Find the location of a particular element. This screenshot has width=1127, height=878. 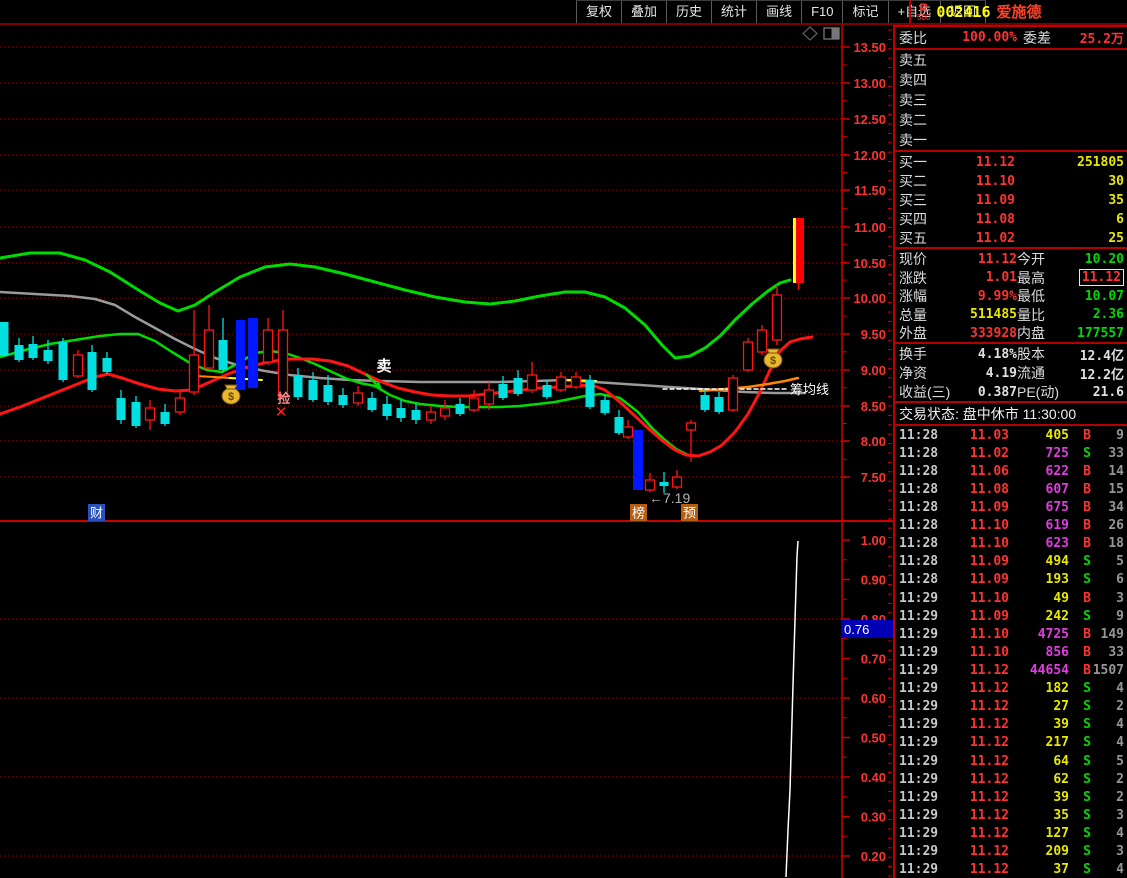

tick-volume: 62 is located at coordinates (1061, 779).